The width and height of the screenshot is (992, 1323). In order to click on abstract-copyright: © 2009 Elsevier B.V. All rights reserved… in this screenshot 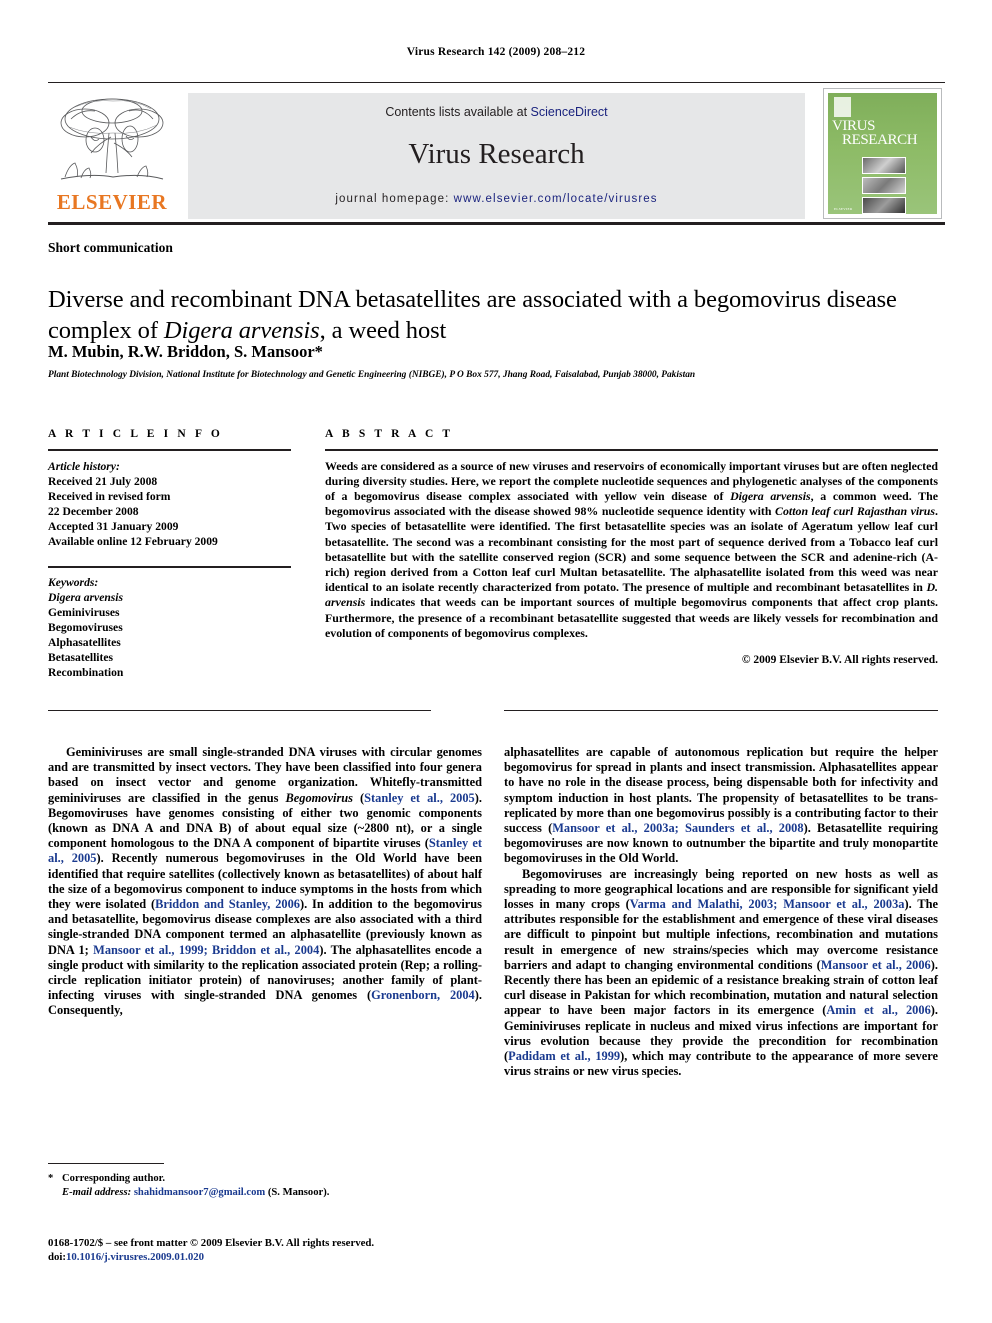, I will do `click(839, 660)`.